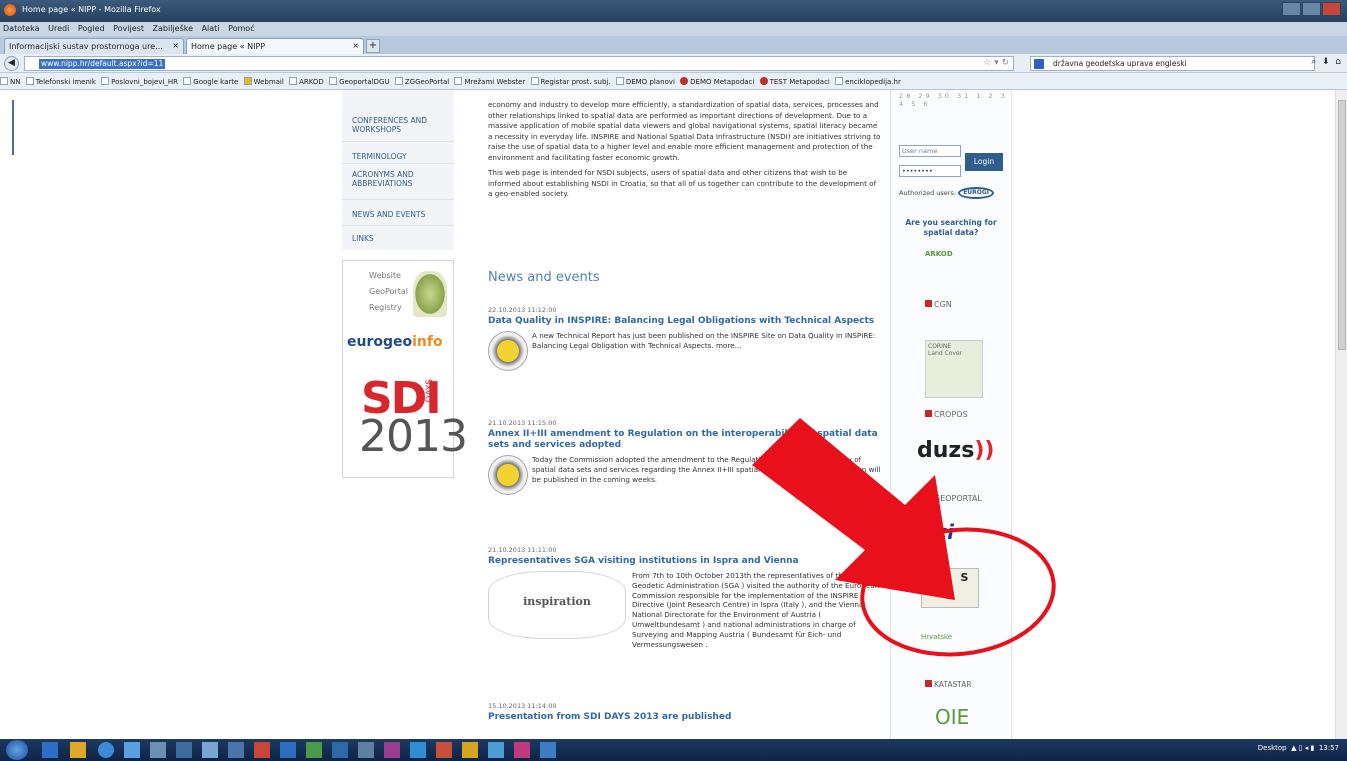 This screenshot has height=761, width=1347. What do you see at coordinates (212, 79) in the screenshot?
I see `bookmark-item: Google karte` at bounding box center [212, 79].